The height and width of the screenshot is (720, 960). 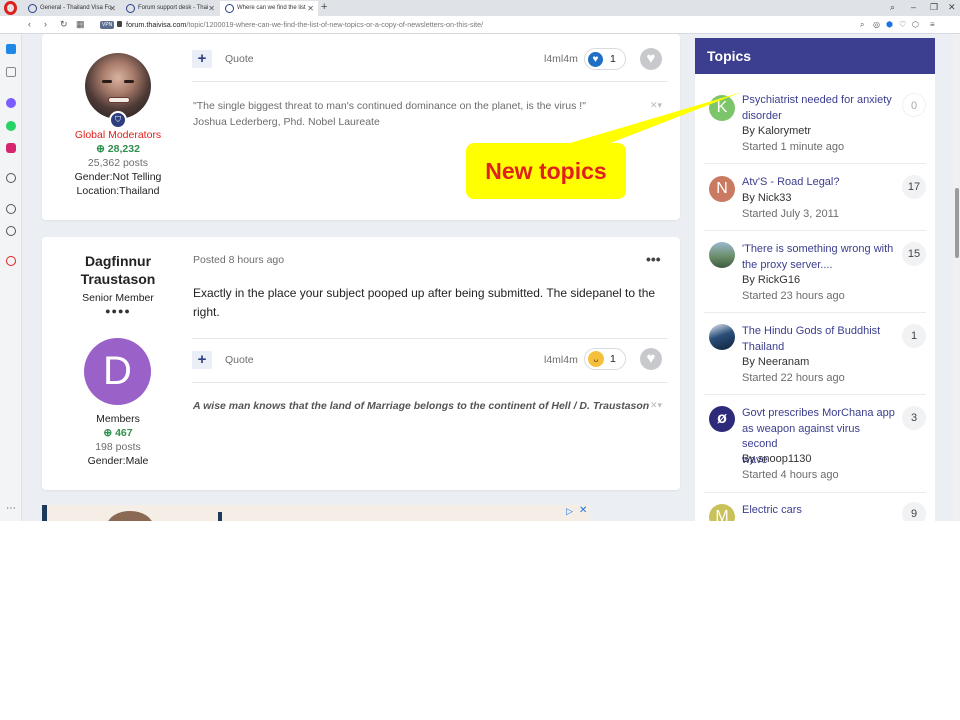 What do you see at coordinates (11, 49) in the screenshot?
I see `sidebar-speeddial-icon` at bounding box center [11, 49].